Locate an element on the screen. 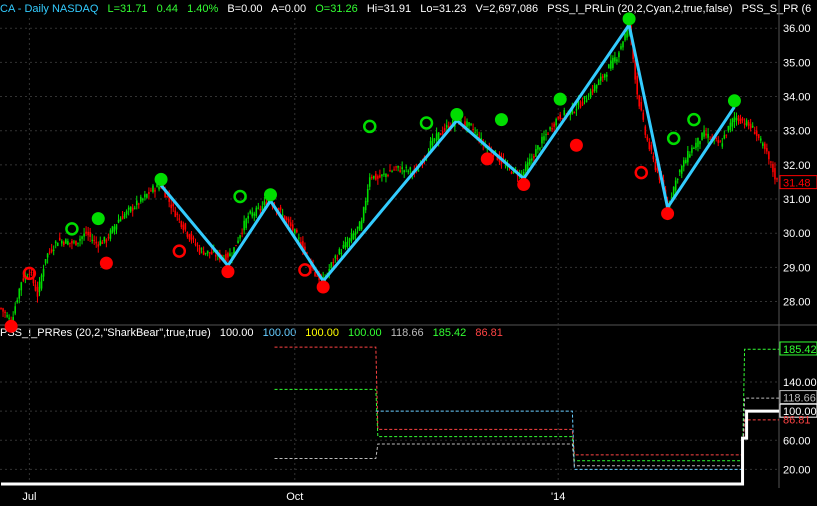 Image resolution: width=817 pixels, height=506 pixels. indicator-result-line is located at coordinates (390, 447).